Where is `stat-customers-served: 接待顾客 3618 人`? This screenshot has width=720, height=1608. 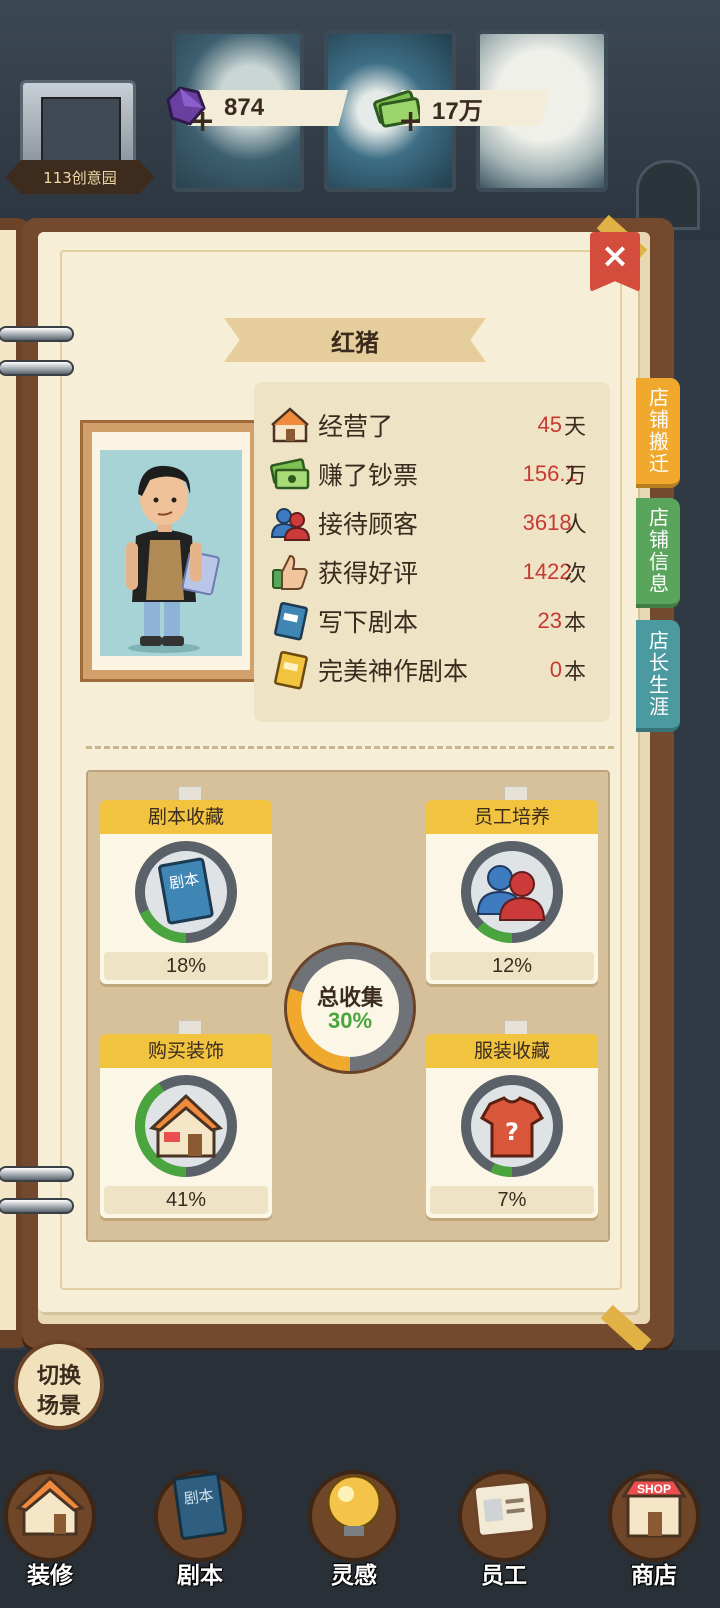
stat-customers-served: 接待顾客 3618 人 is located at coordinates (430, 523).